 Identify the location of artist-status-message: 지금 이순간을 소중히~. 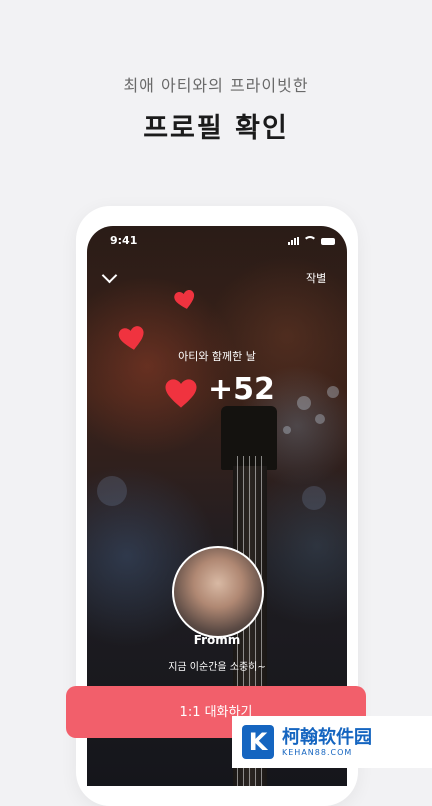
(217, 667).